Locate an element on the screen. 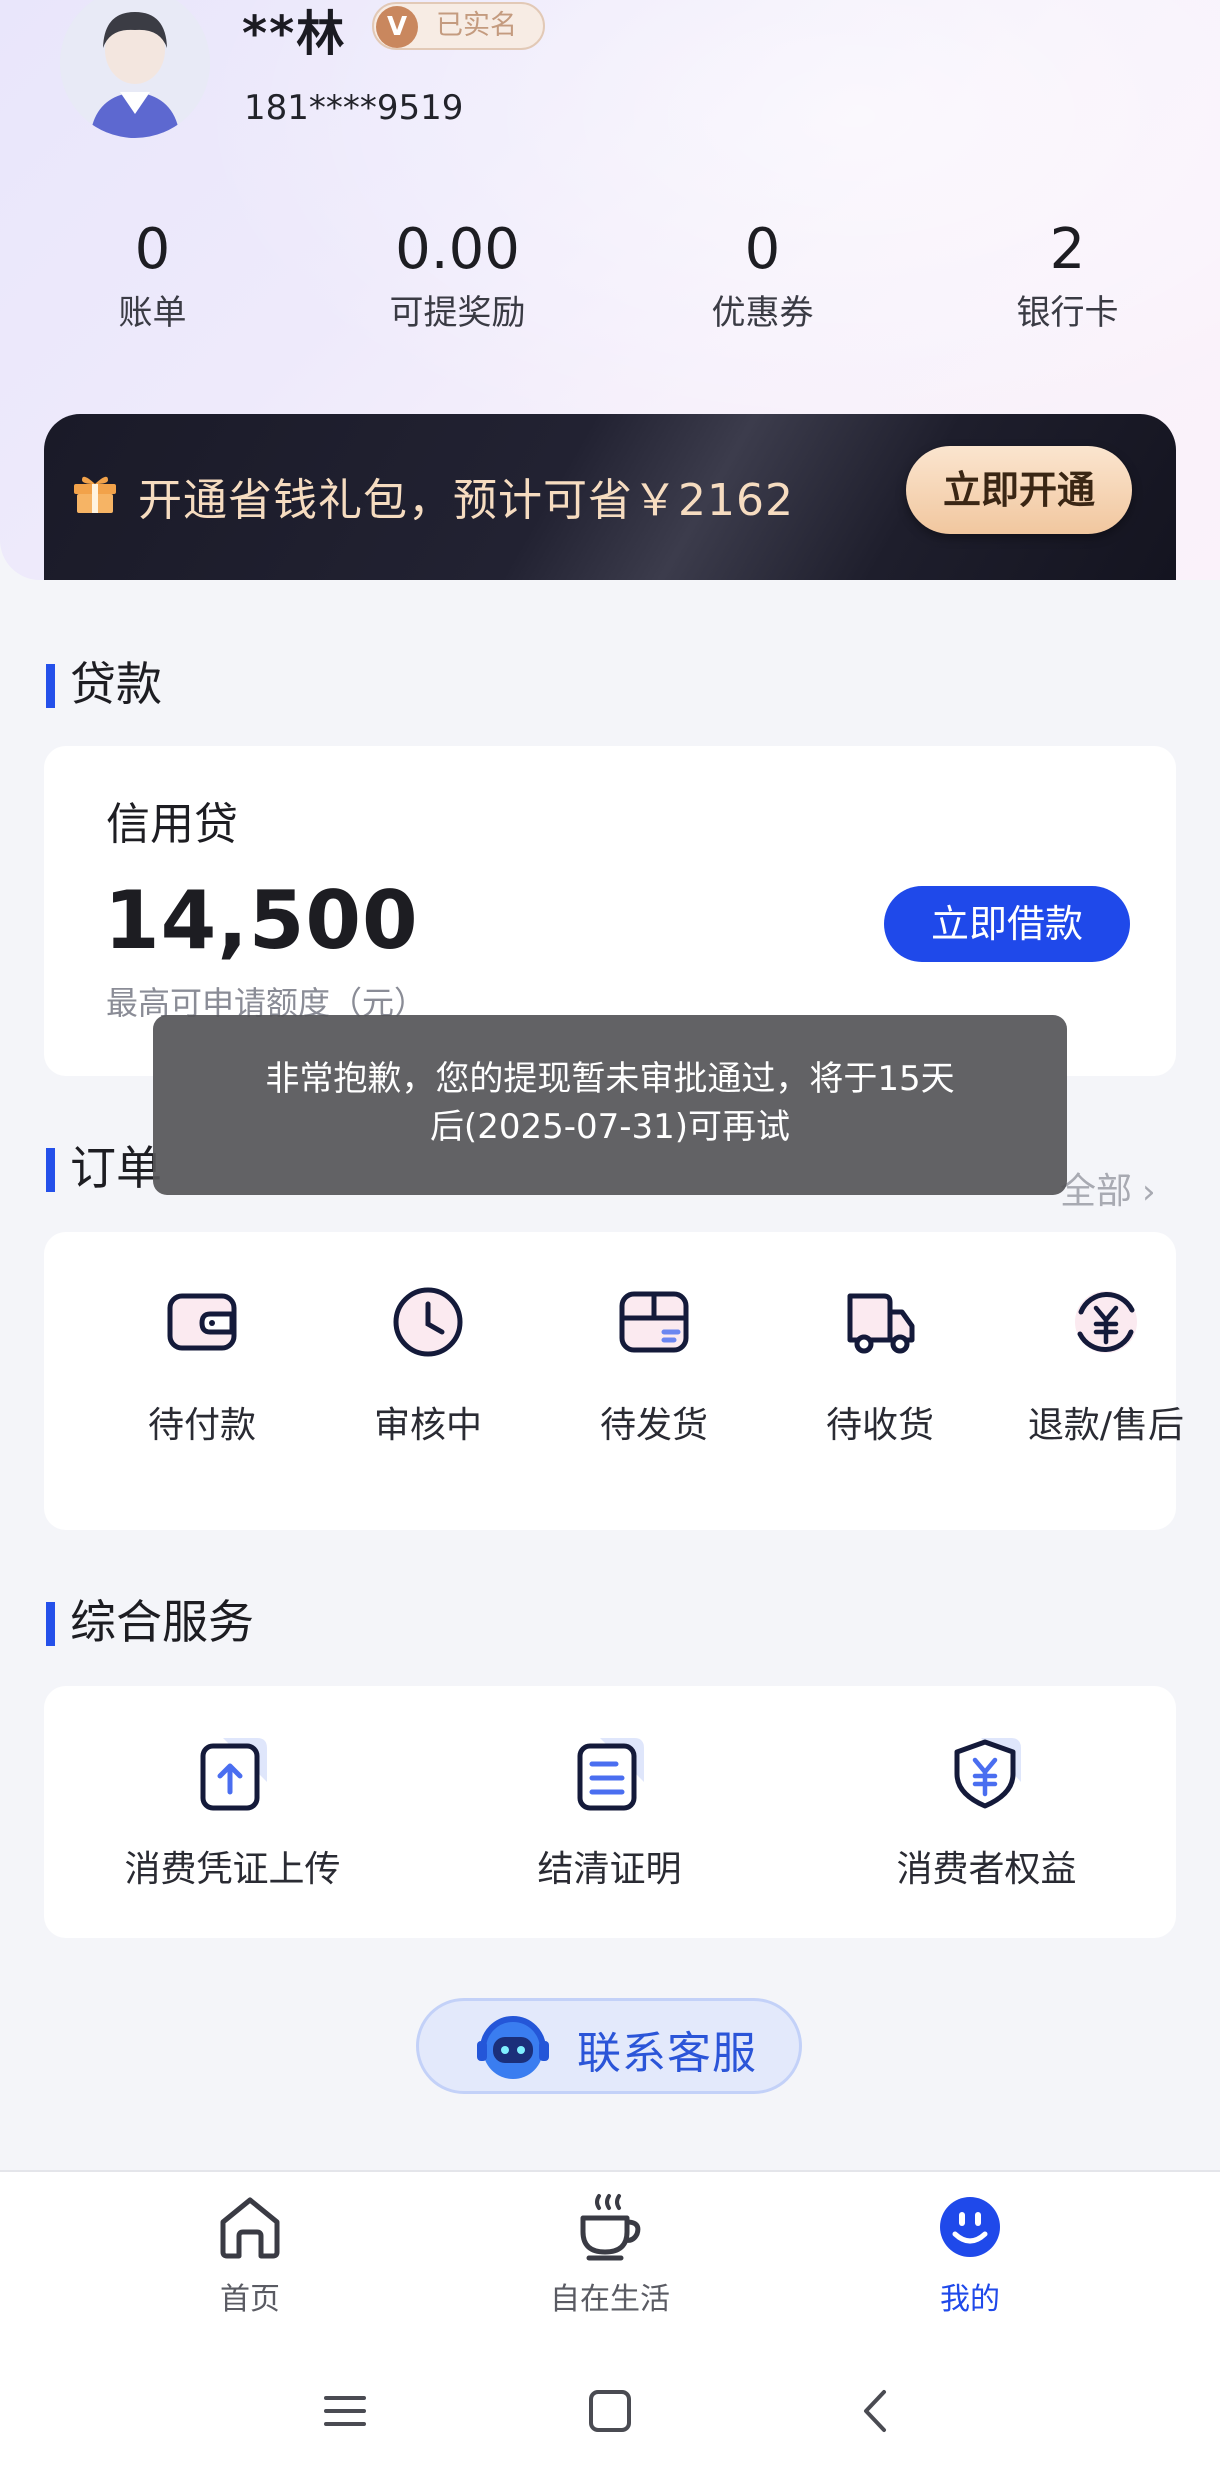  tab-label: 我的 is located at coordinates (970, 2299).